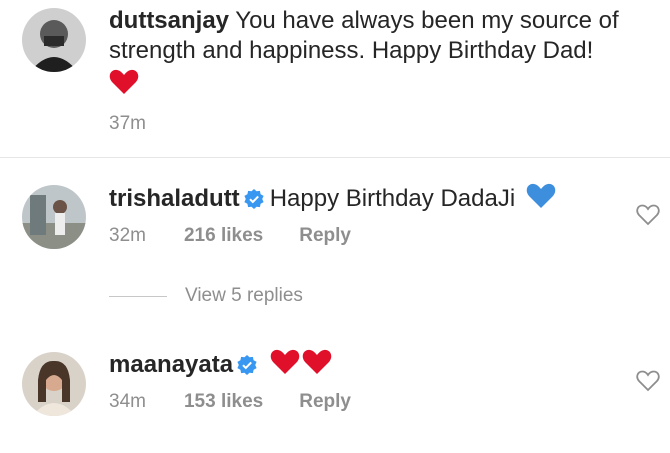  I want to click on comment-time: 32m, so click(127, 235).